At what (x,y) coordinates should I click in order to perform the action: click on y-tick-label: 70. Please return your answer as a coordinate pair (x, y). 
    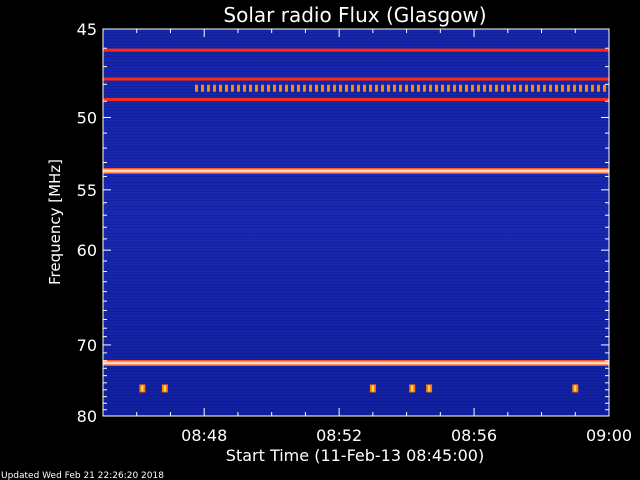
    Looking at the image, I should click on (87, 345).